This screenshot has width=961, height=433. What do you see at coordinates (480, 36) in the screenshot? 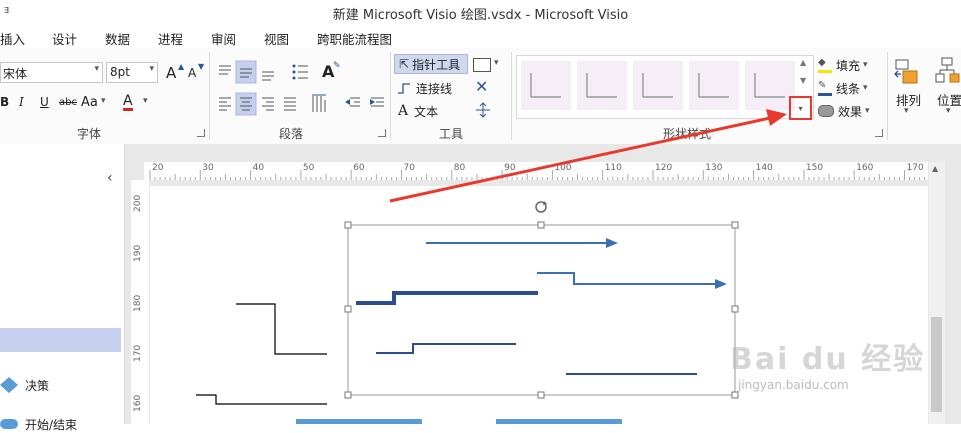
I see `ribbon-tabs: 插入 设计 数据 进程 审阅 视图 跨职能流程图` at bounding box center [480, 36].